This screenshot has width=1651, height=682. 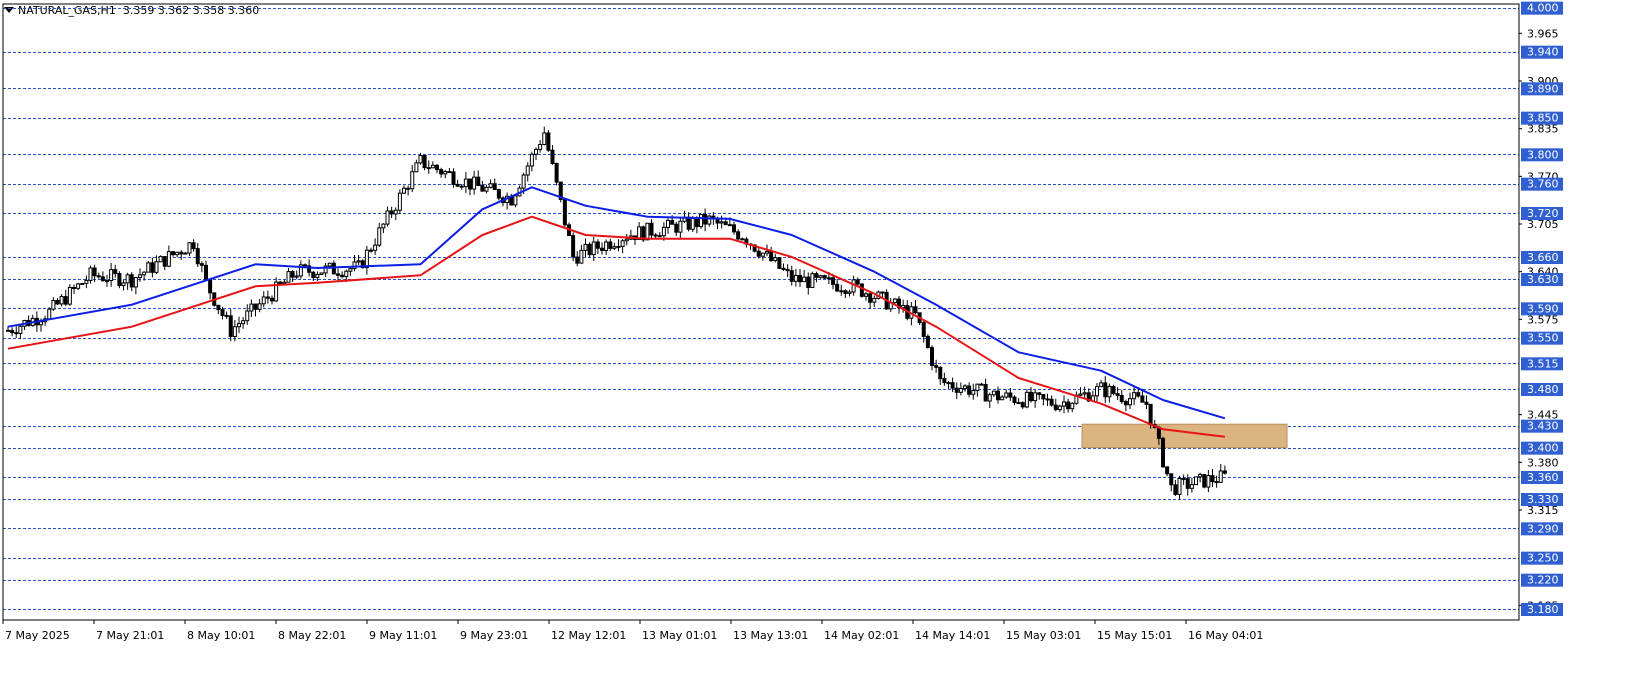 I want to click on price-badge-label: 3.850, so click(x=1543, y=118).